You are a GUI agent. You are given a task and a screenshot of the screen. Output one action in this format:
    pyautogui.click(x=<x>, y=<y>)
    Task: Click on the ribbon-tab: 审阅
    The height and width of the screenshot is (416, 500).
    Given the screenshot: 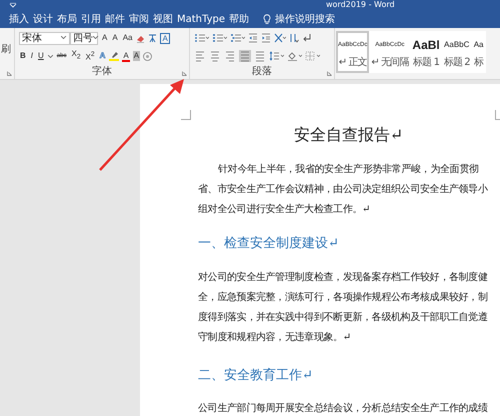 What is the action you would take?
    pyautogui.click(x=139, y=19)
    